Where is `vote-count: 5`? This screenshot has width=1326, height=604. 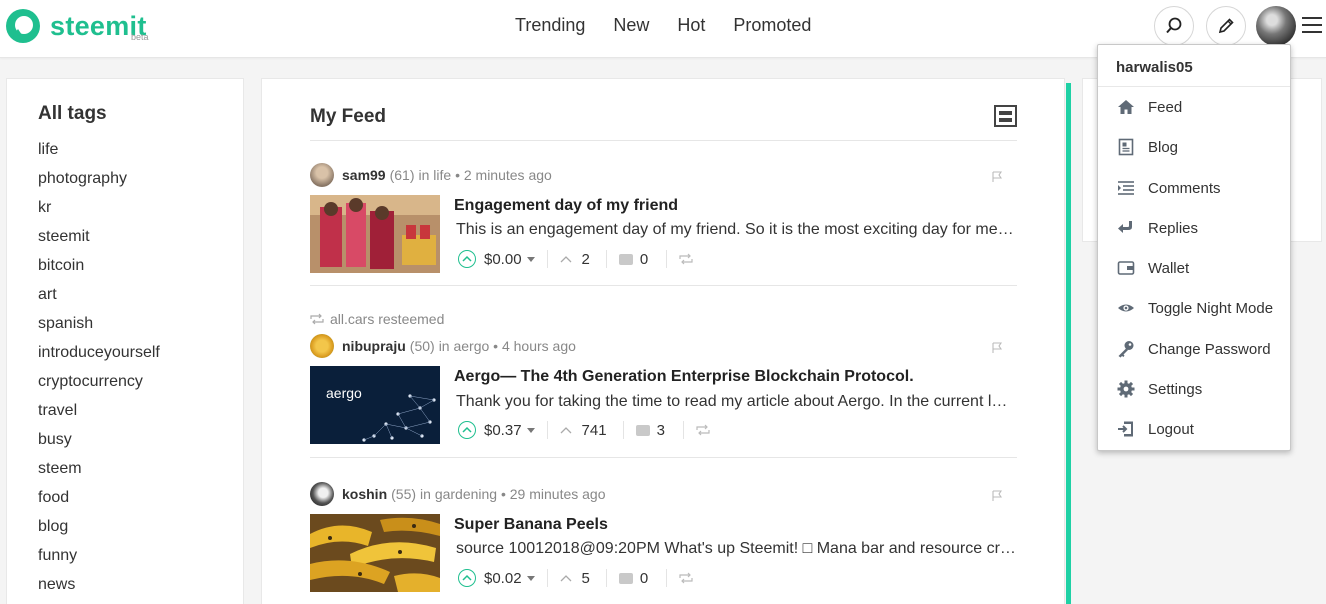 vote-count: 5 is located at coordinates (586, 578).